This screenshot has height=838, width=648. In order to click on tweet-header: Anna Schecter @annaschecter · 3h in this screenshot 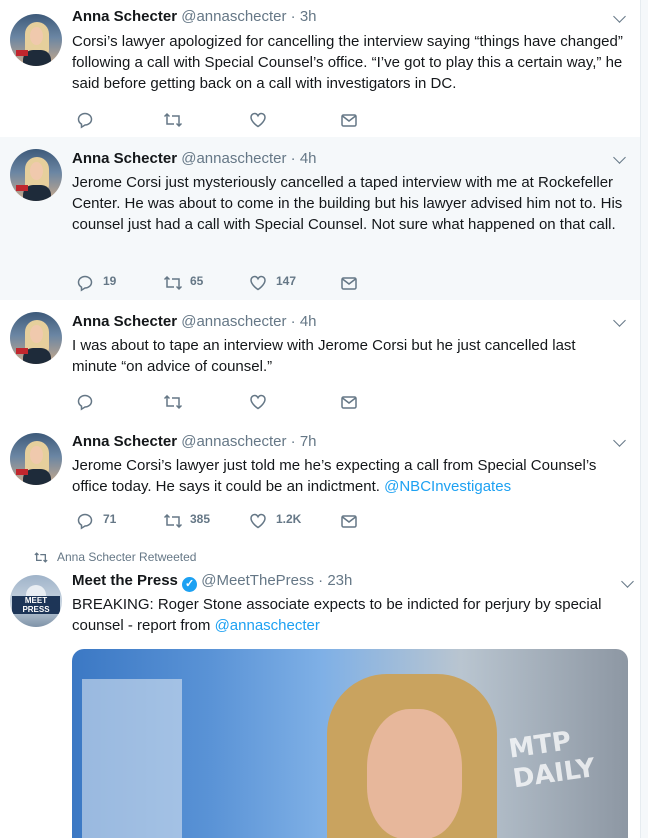, I will do `click(194, 16)`.